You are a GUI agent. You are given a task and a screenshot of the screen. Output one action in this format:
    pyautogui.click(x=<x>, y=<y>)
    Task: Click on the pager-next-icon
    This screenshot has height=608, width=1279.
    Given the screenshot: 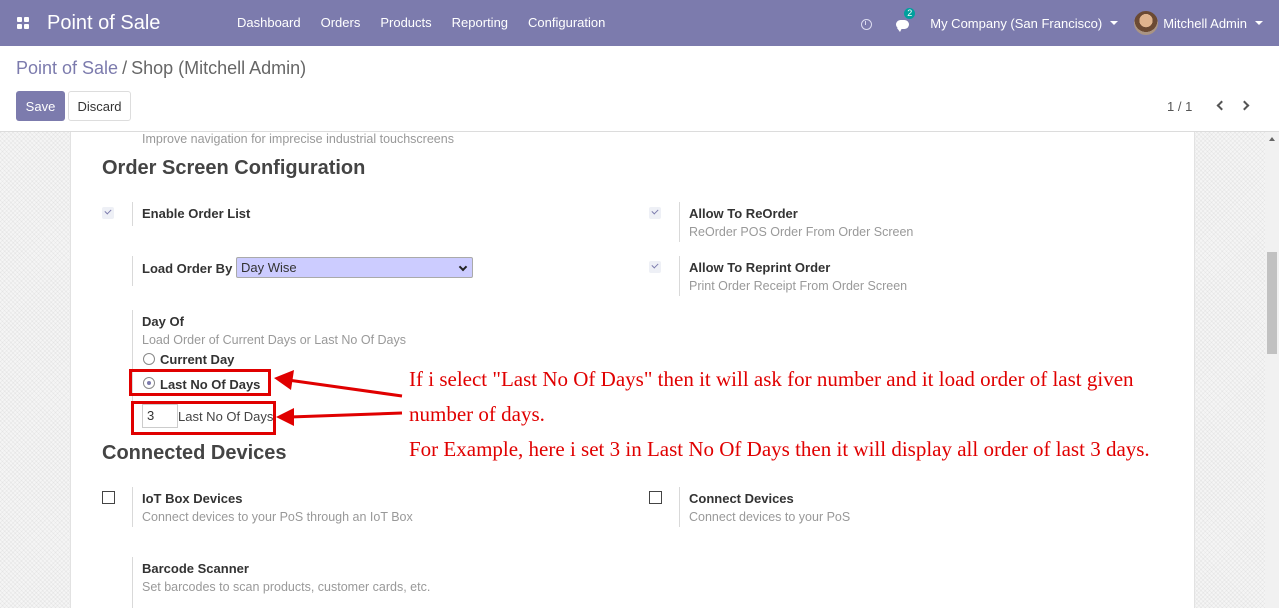 What is the action you would take?
    pyautogui.click(x=1246, y=106)
    